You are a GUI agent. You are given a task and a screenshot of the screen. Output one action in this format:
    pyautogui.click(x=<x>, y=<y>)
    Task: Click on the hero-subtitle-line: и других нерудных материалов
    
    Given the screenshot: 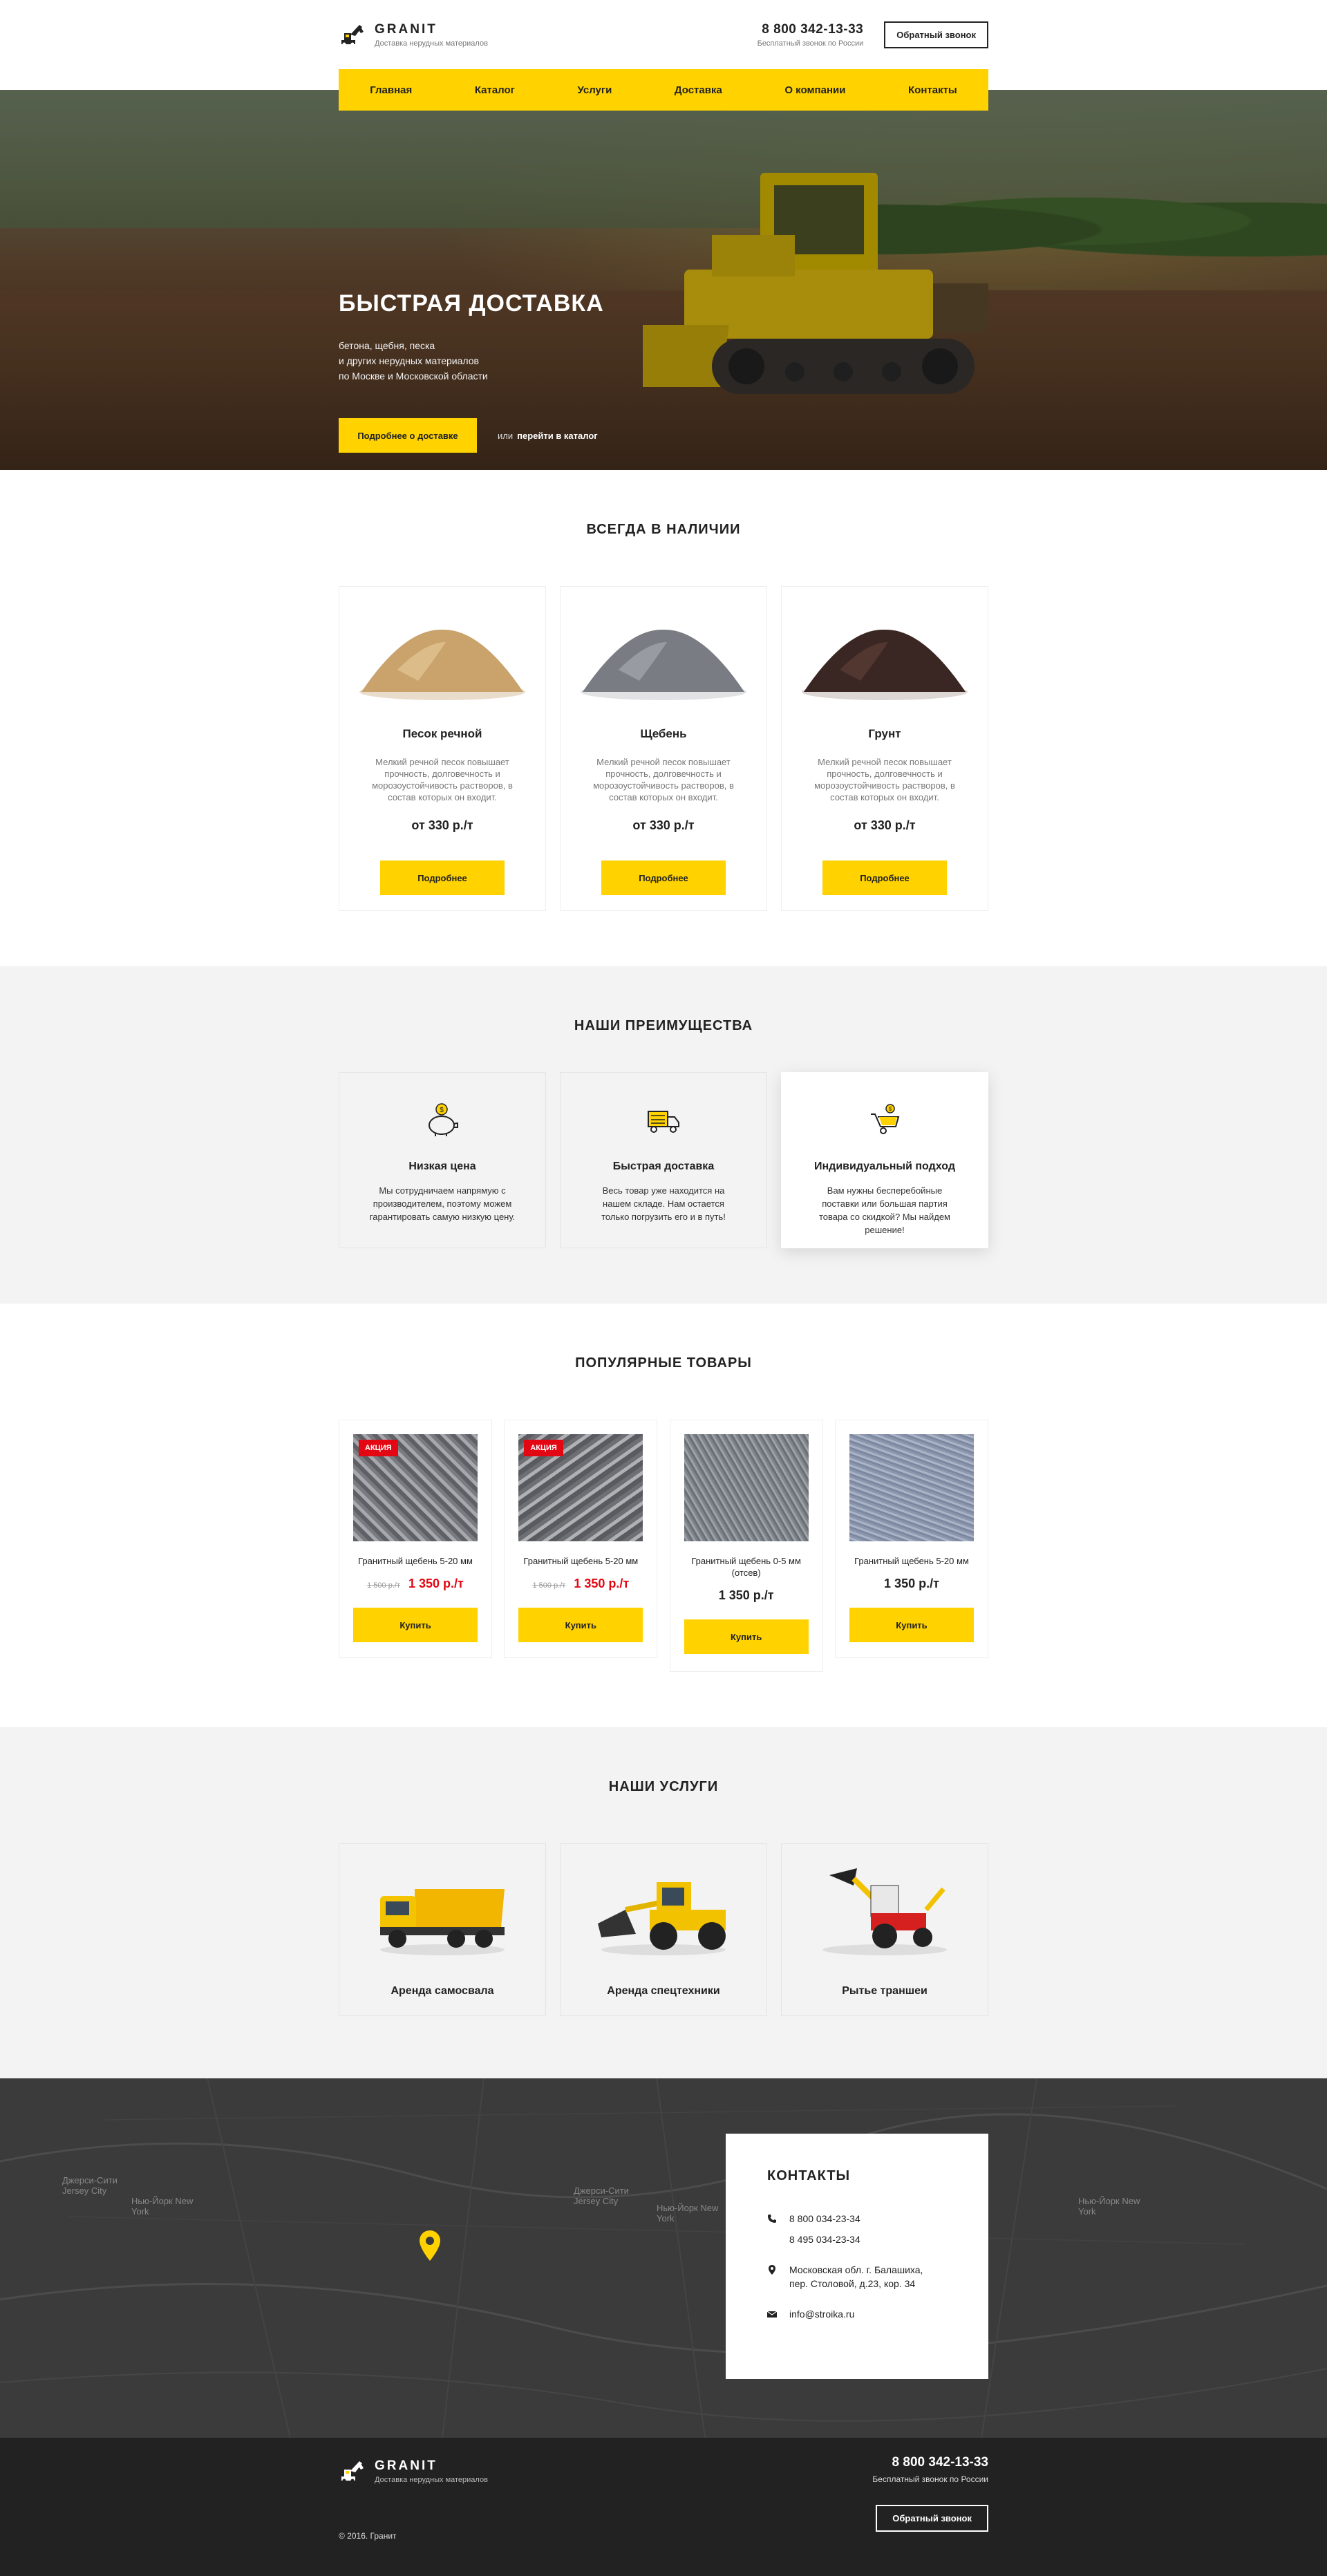 What is the action you would take?
    pyautogui.click(x=409, y=360)
    